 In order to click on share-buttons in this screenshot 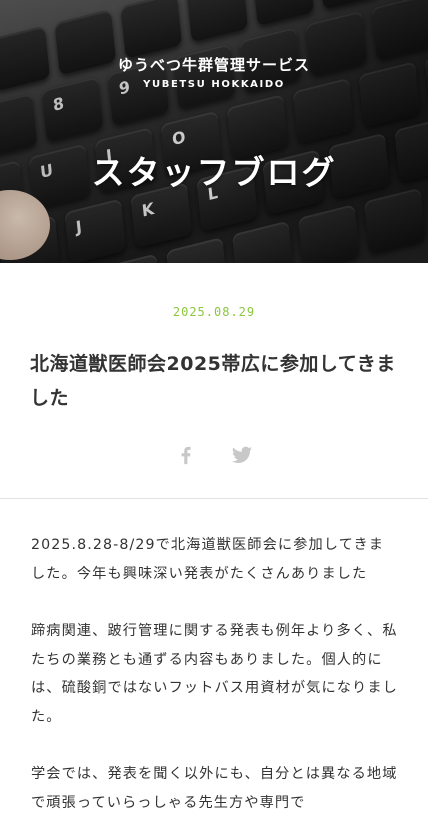, I will do `click(214, 455)`.